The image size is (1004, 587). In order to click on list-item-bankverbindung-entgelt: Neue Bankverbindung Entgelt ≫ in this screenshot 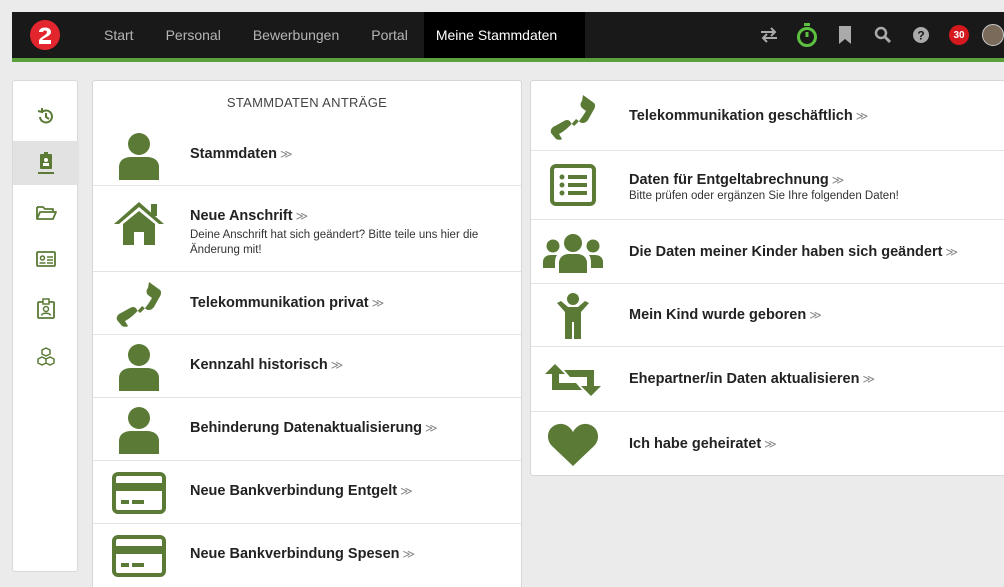, I will do `click(307, 492)`.